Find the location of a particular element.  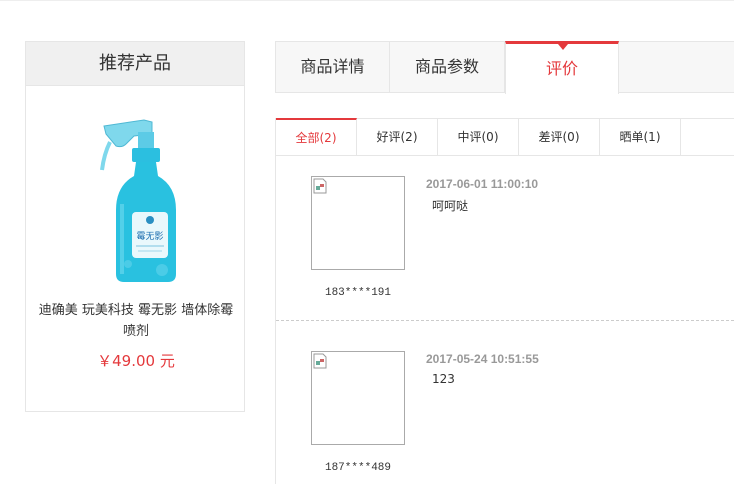

filter-good: 好评(2) is located at coordinates (397, 137).